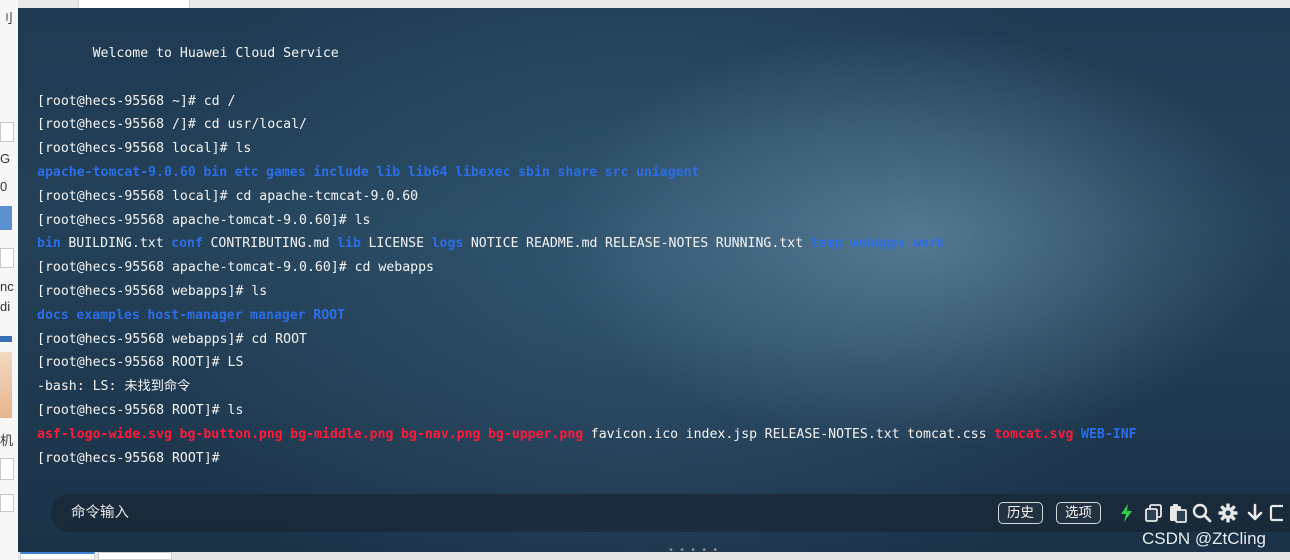  Describe the element at coordinates (521, 513) in the screenshot. I see `command-input` at that location.